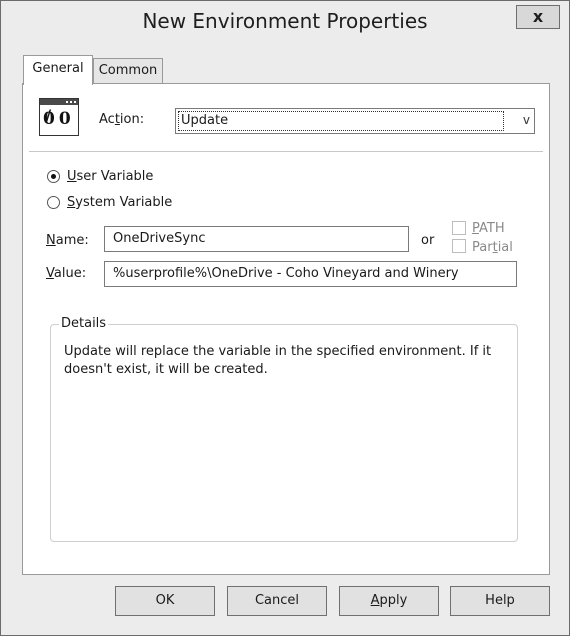 Image resolution: width=570 pixels, height=636 pixels. What do you see at coordinates (500, 601) in the screenshot?
I see `help-button: Help` at bounding box center [500, 601].